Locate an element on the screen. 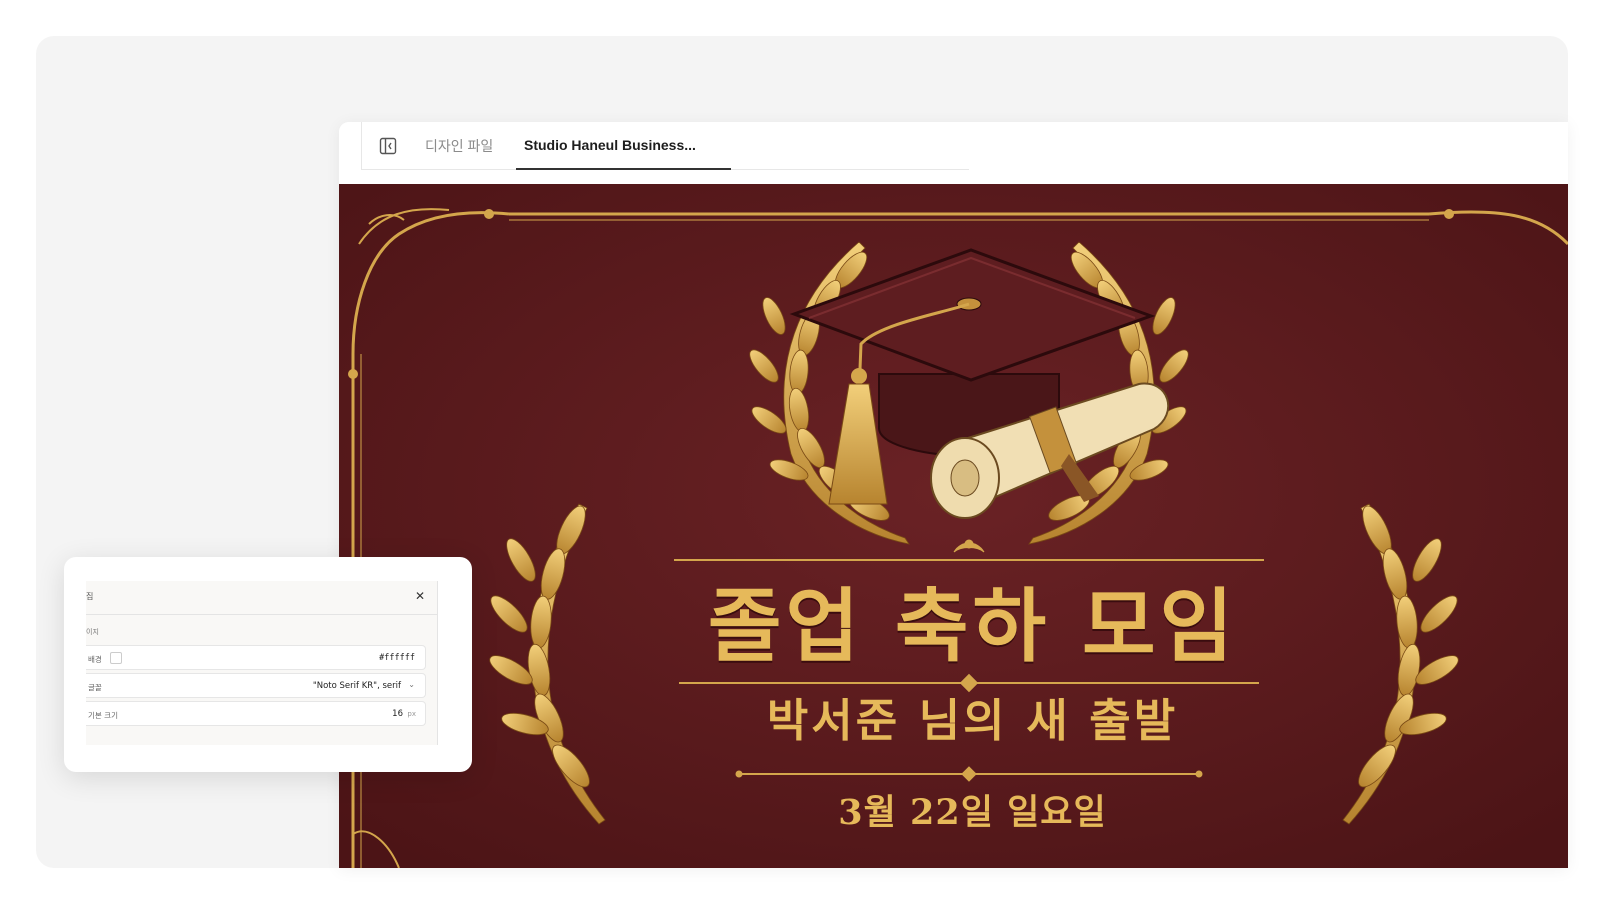 This screenshot has height=900, width=1600. poster-date: 3월 22일 일요일 is located at coordinates (972, 812).